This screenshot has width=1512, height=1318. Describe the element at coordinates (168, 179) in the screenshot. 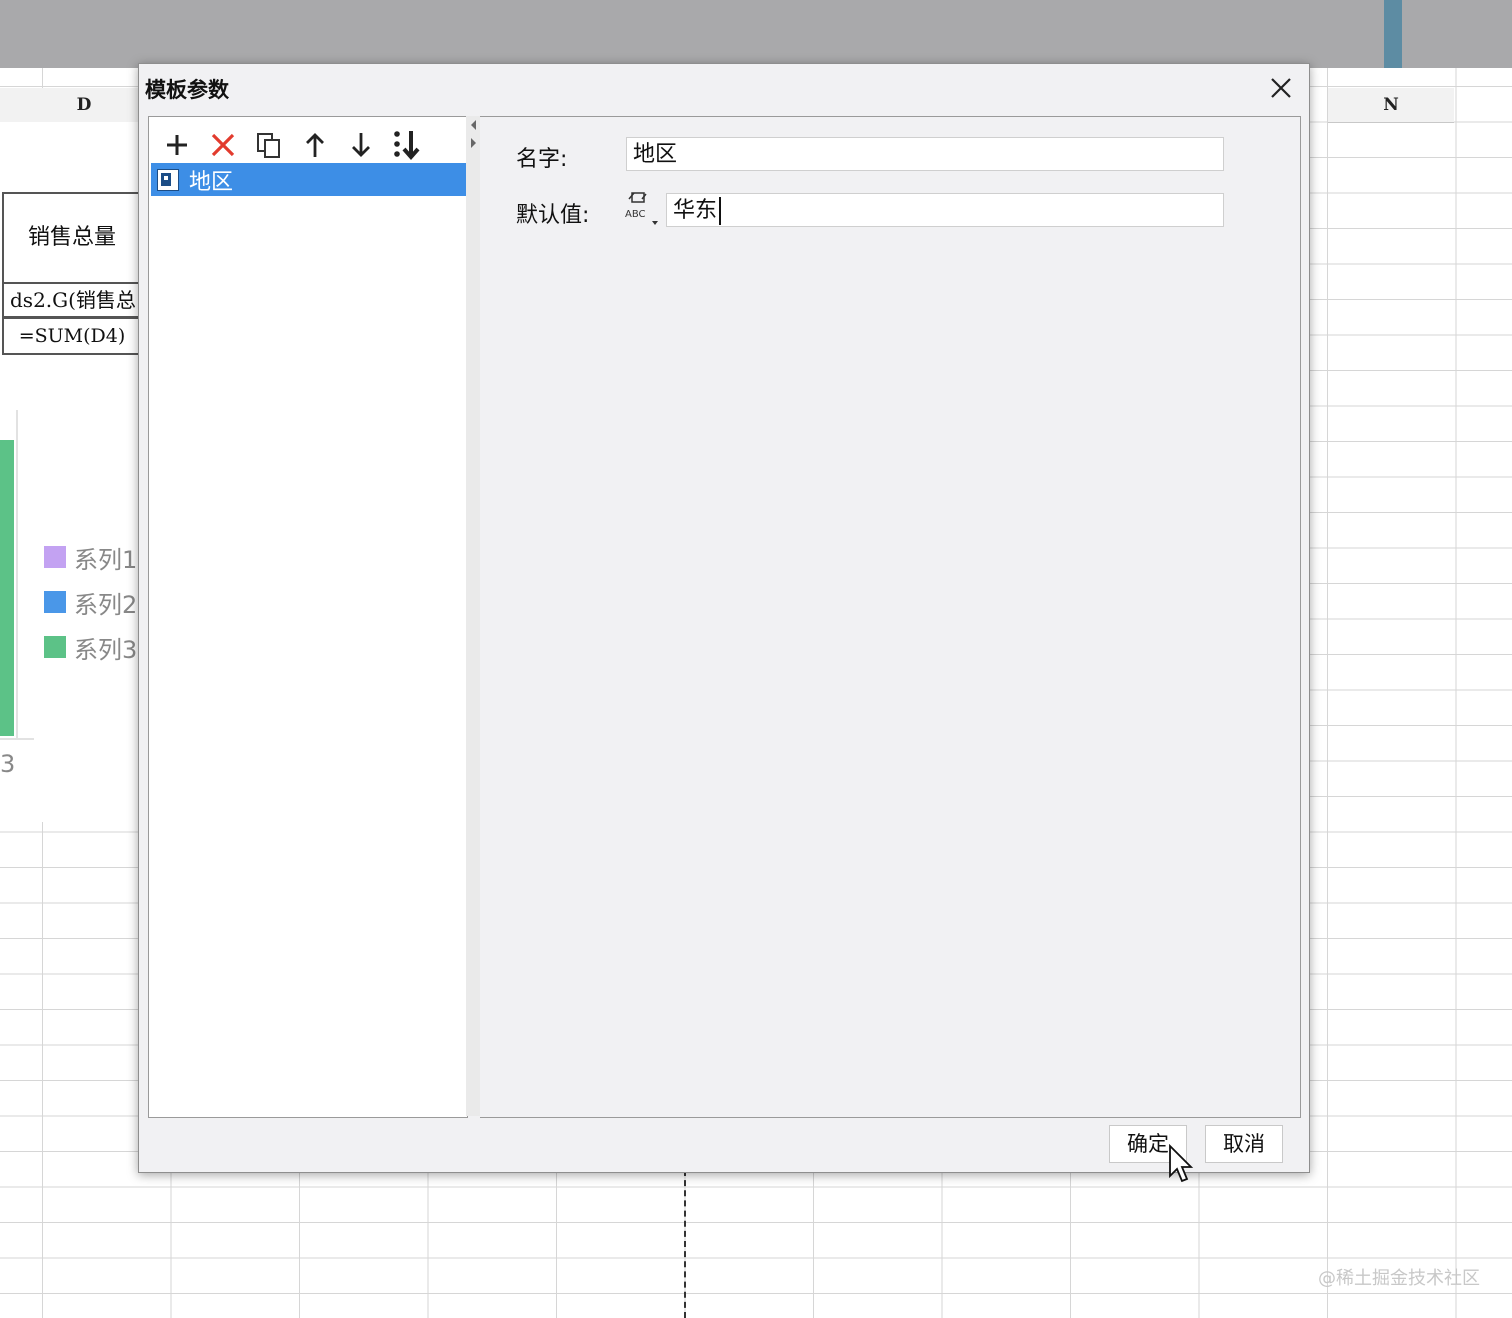

I see `parameter-icon` at that location.